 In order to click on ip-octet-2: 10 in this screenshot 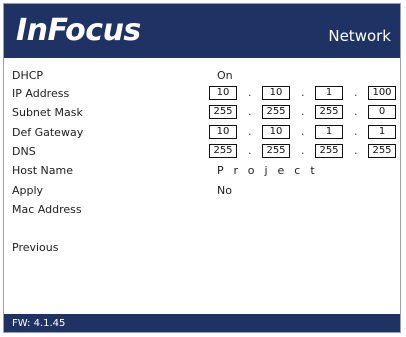, I will do `click(276, 93)`.